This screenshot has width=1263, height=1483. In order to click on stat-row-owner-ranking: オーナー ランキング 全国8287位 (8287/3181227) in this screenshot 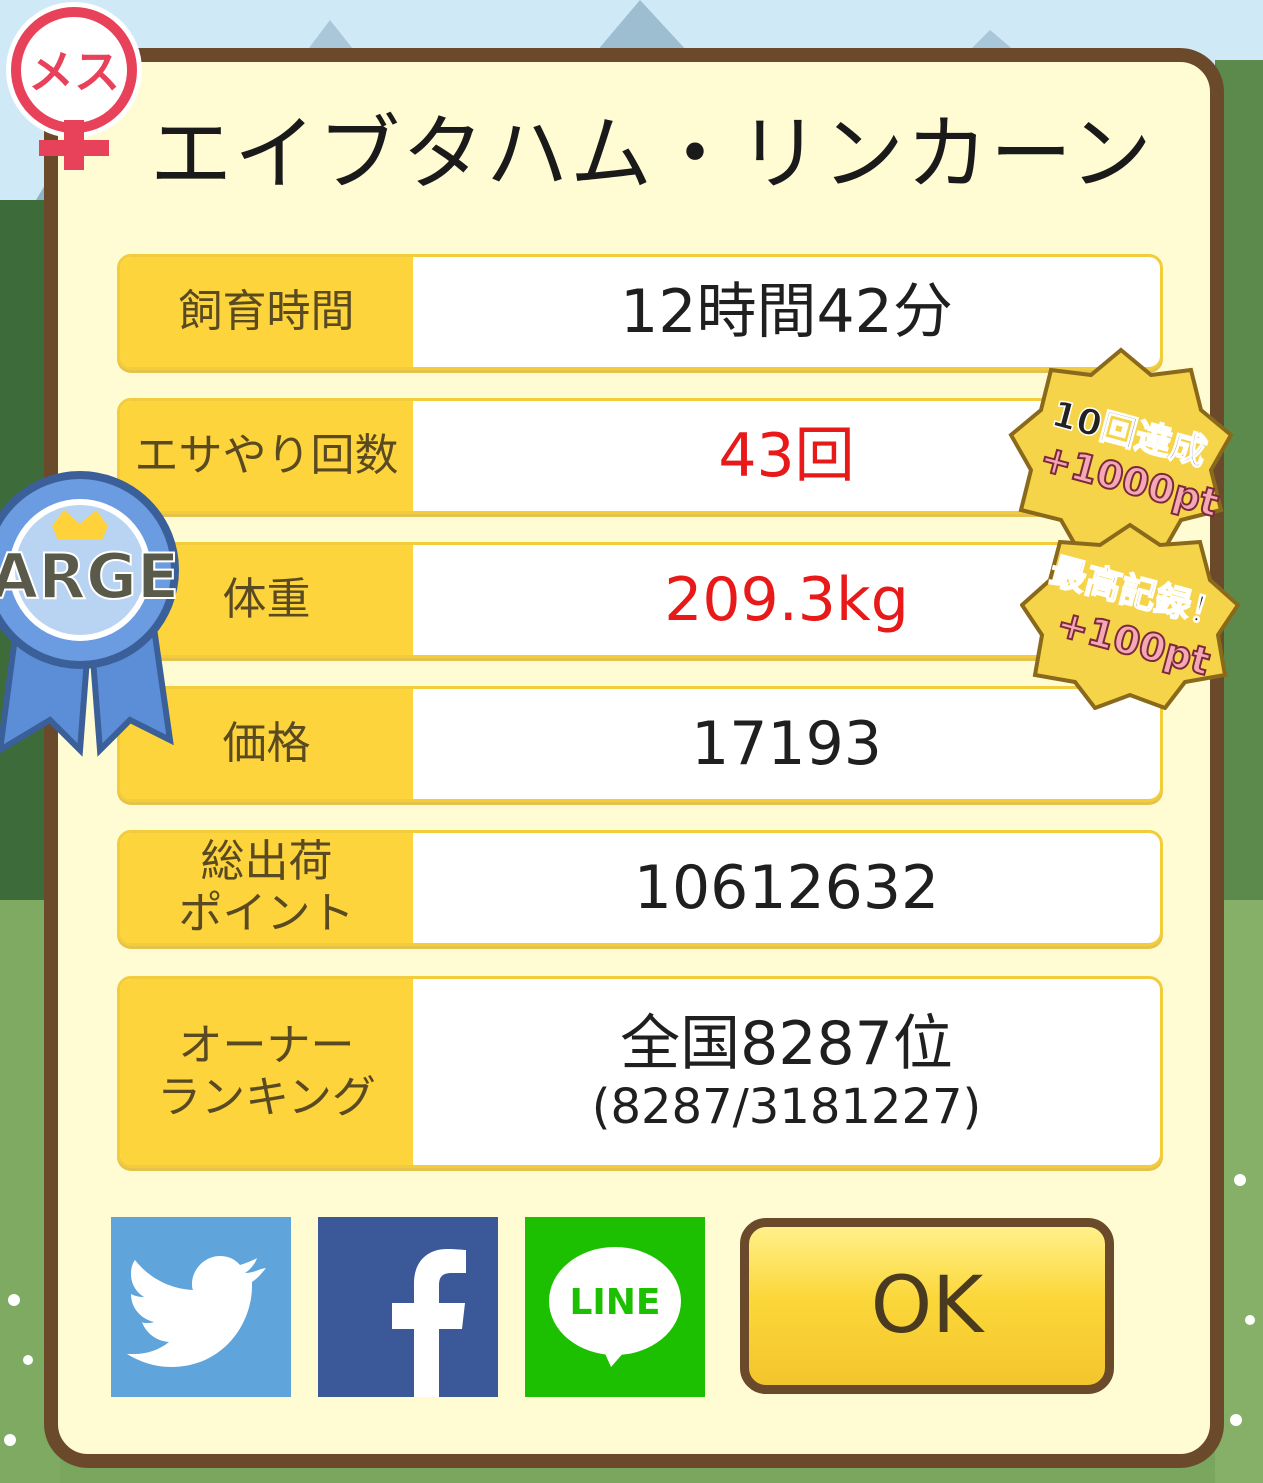, I will do `click(640, 1072)`.